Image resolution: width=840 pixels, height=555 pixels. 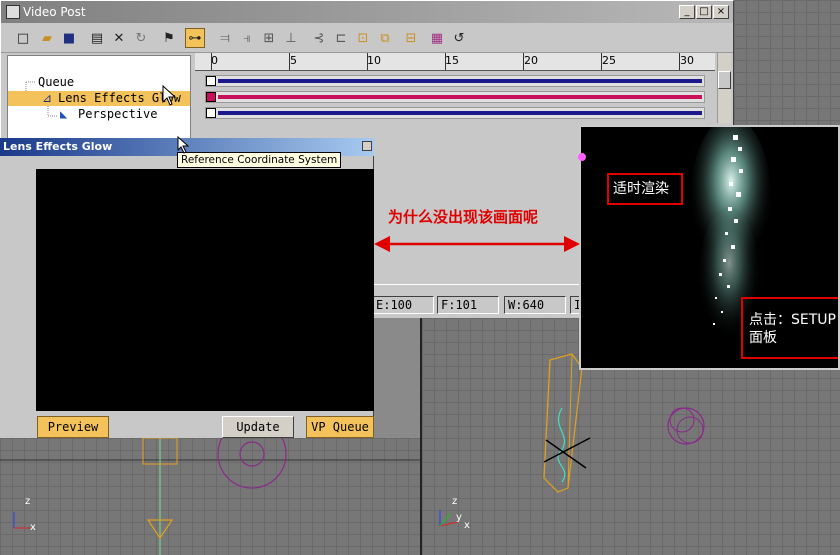 What do you see at coordinates (403, 305) in the screenshot?
I see `status-end-frame: E:100` at bounding box center [403, 305].